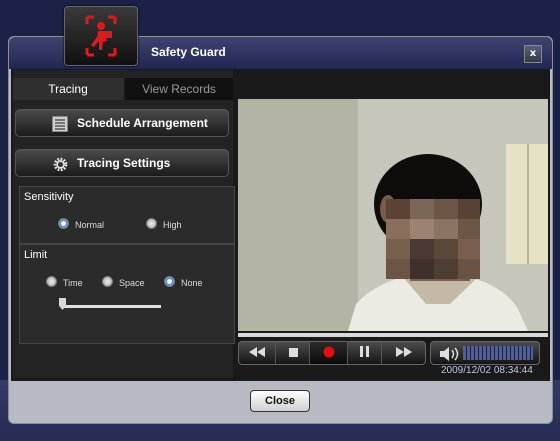  I want to click on tab-tracing: Tracing, so click(68, 89).